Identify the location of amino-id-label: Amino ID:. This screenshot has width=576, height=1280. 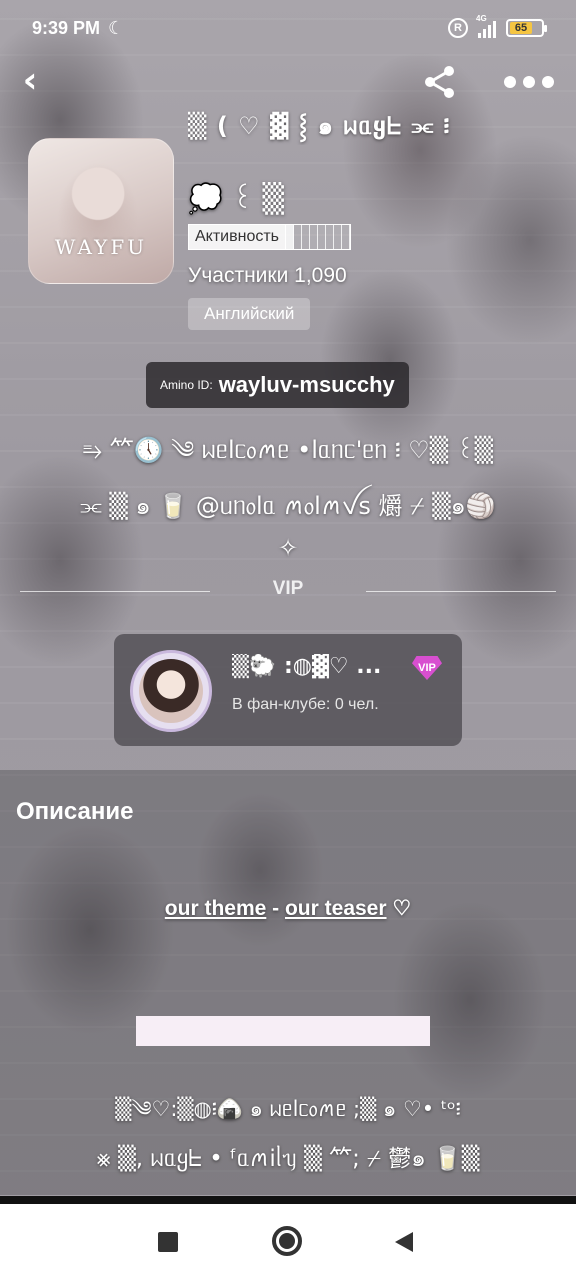
(186, 385).